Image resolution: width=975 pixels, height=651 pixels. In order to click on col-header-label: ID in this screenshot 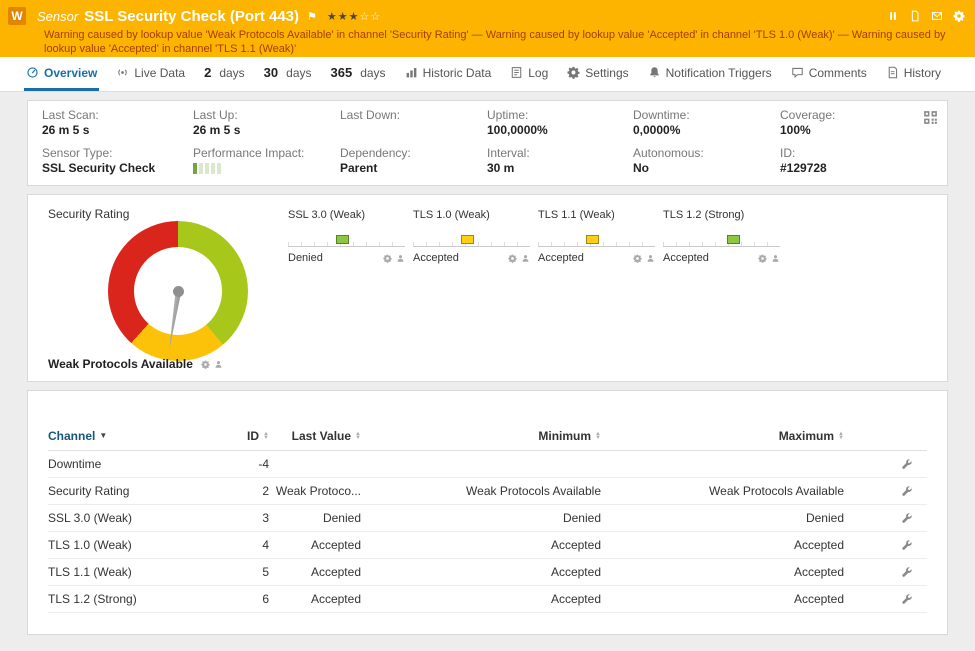, I will do `click(253, 435)`.